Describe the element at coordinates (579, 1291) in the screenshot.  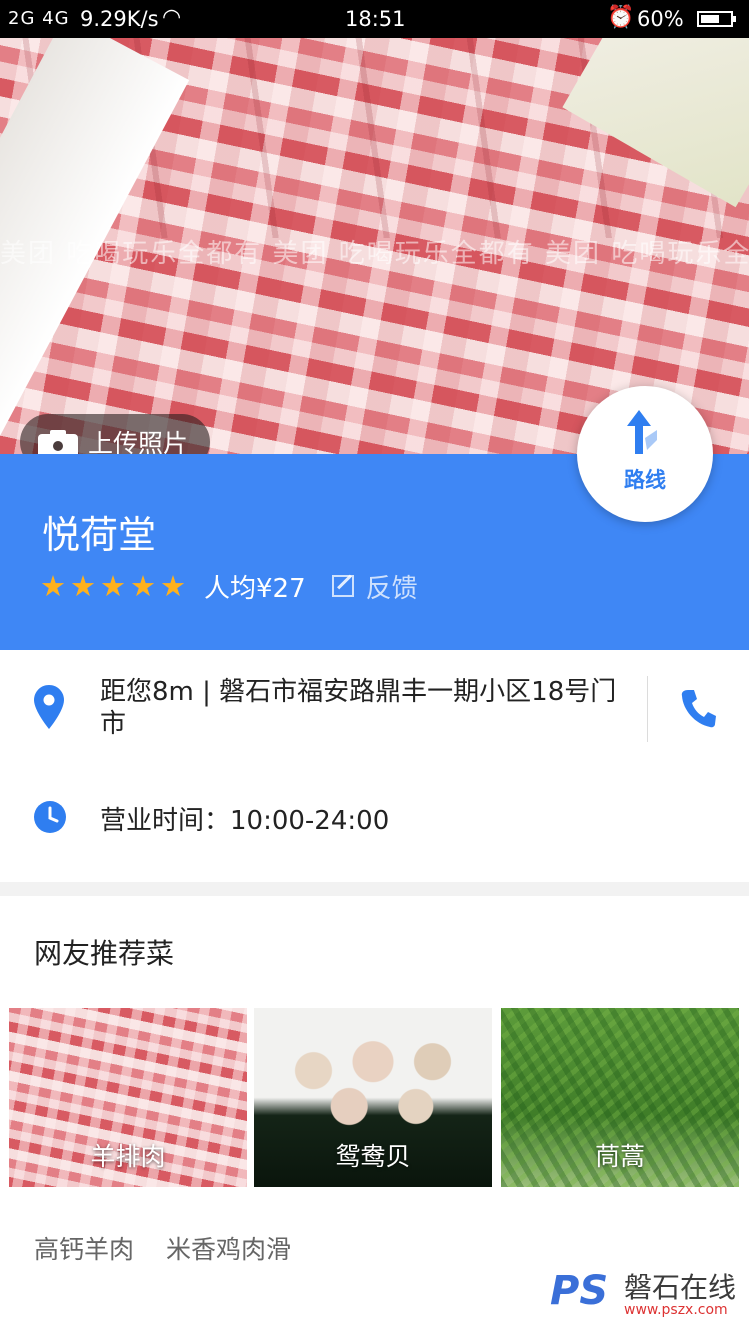
I see `logo-mark: PS` at that location.